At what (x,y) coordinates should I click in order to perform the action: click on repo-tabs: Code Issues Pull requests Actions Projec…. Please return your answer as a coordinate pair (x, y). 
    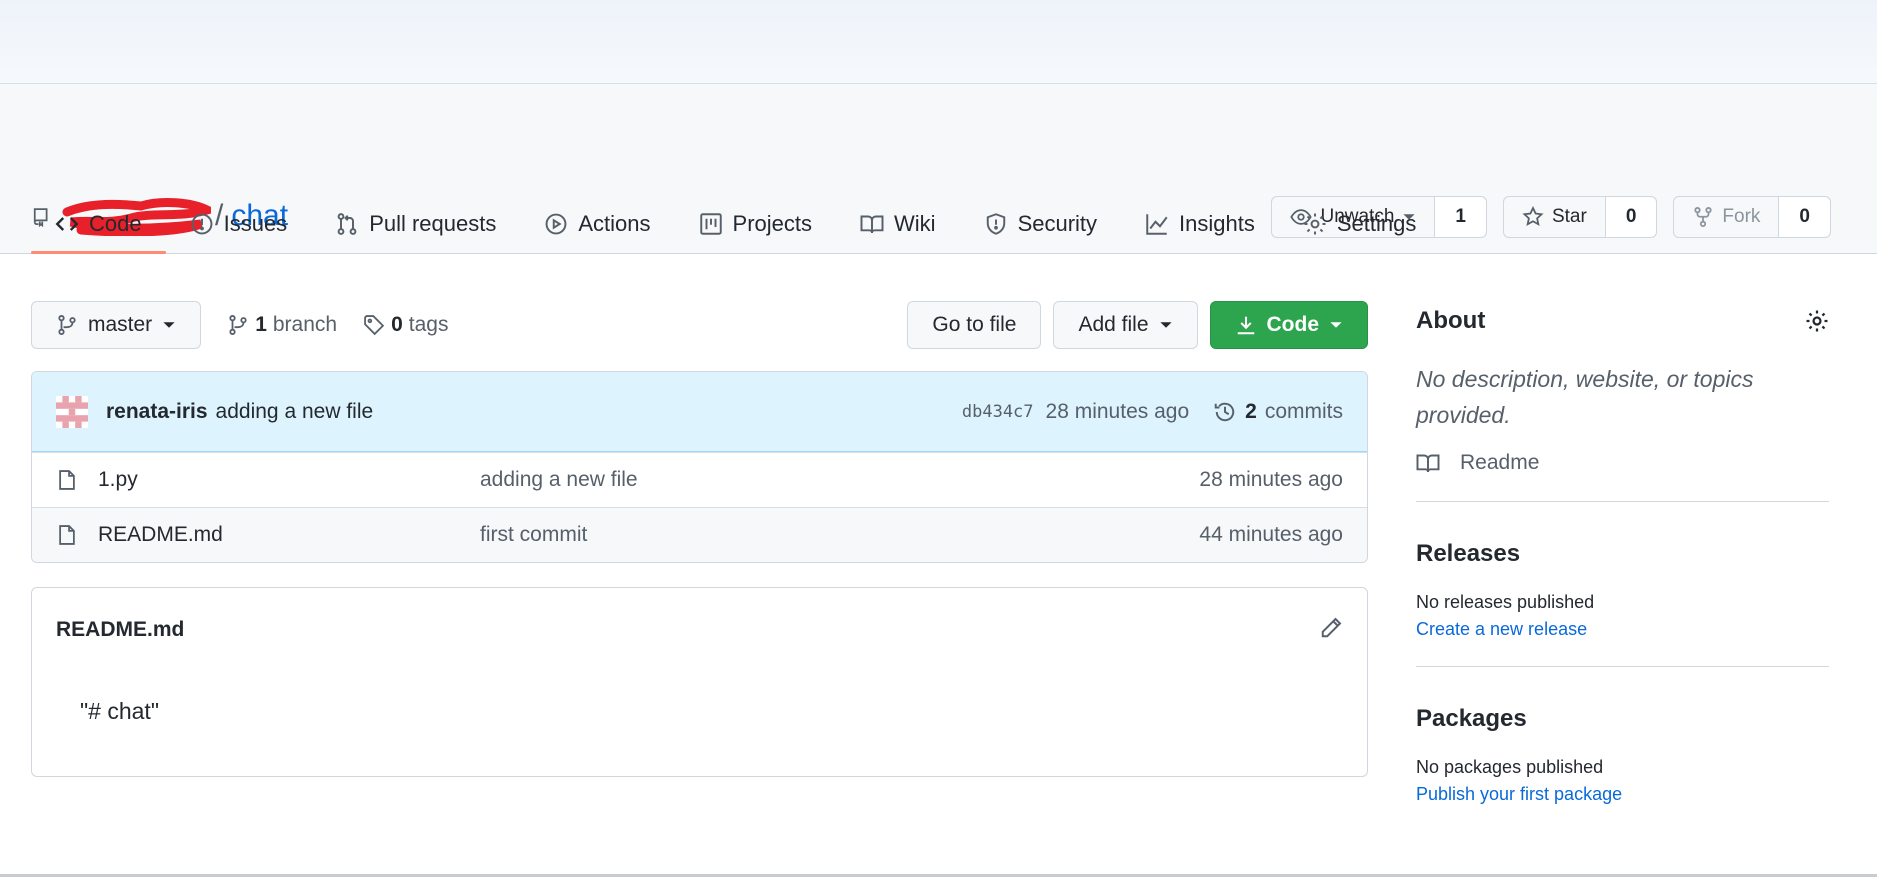
    Looking at the image, I should click on (736, 224).